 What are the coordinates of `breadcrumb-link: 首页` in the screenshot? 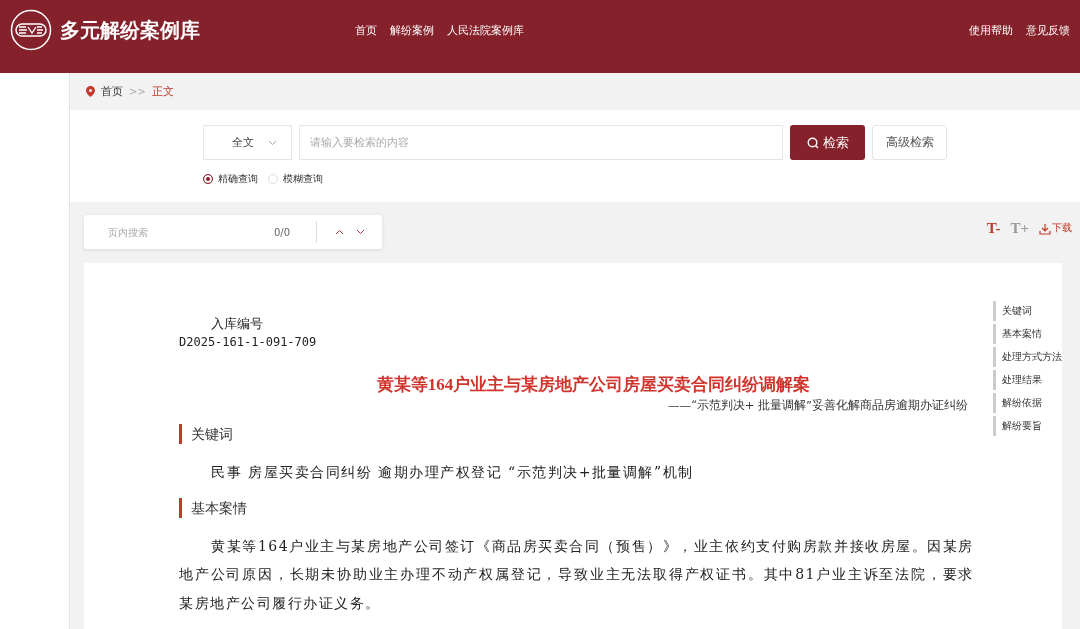 It's located at (112, 91).